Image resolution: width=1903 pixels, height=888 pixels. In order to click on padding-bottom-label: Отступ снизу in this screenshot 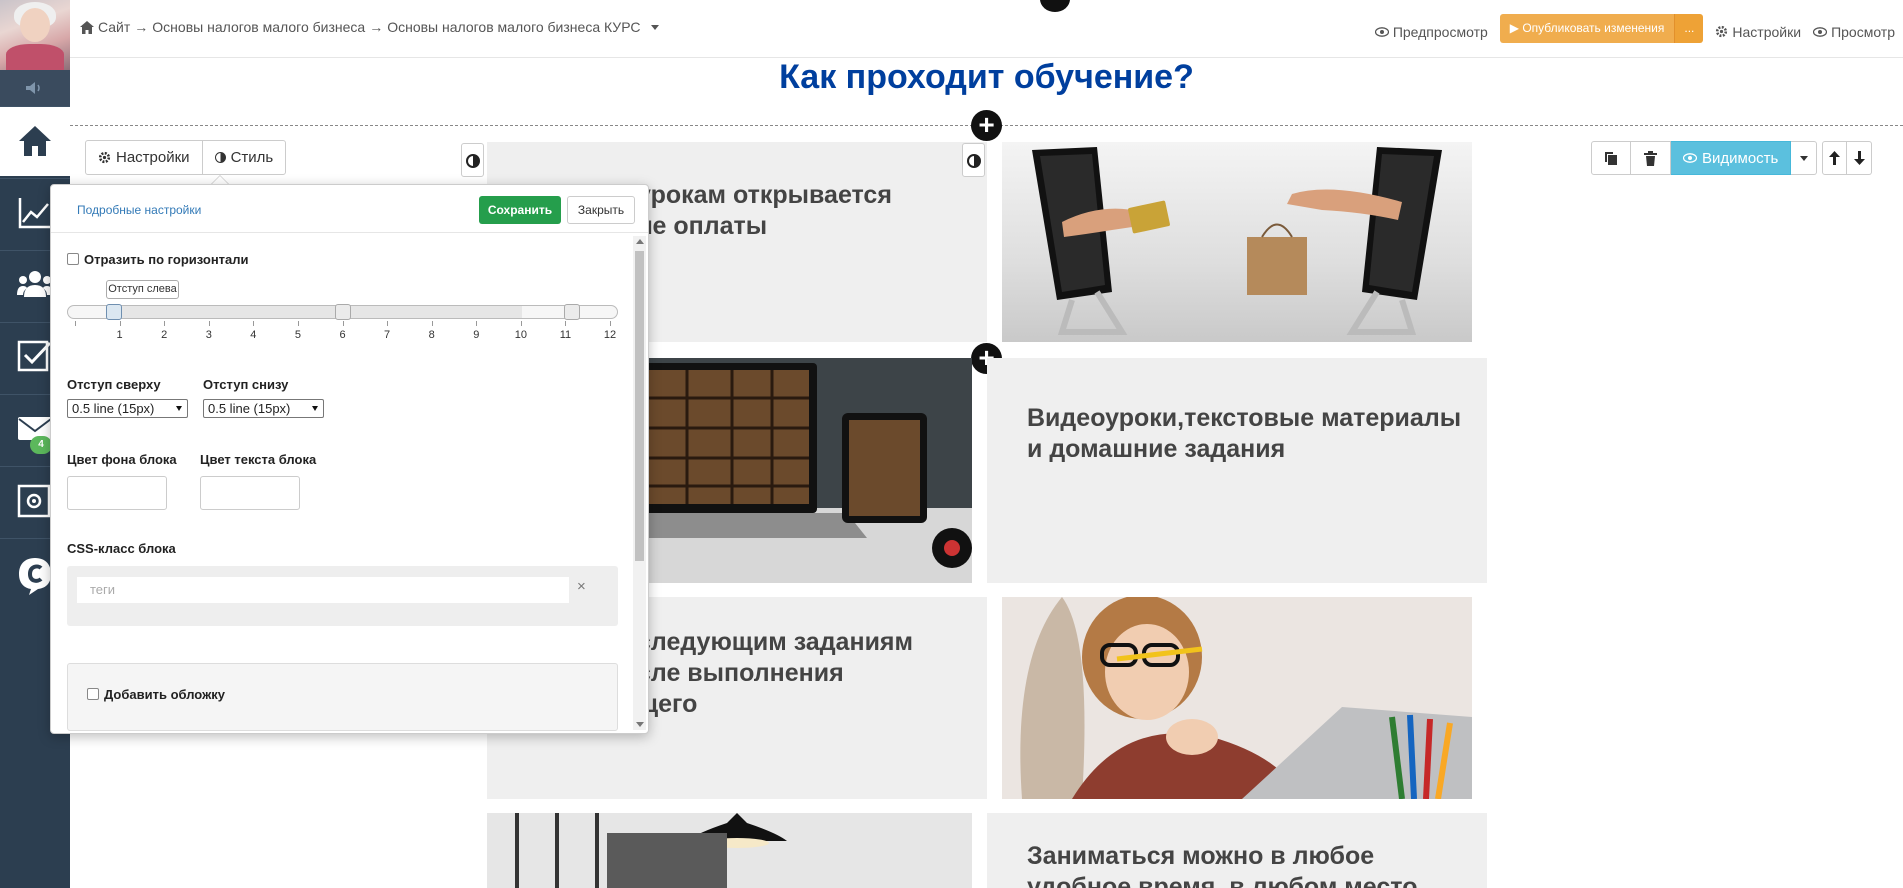, I will do `click(246, 384)`.